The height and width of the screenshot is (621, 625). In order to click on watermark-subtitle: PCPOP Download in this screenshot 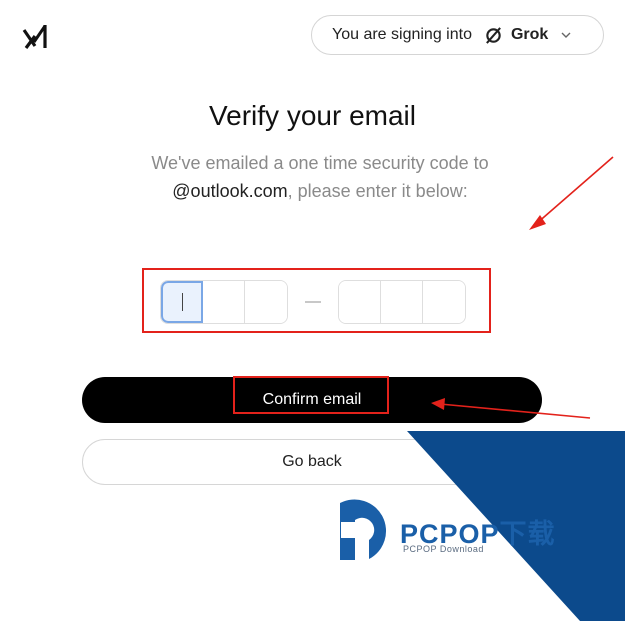, I will do `click(443, 549)`.